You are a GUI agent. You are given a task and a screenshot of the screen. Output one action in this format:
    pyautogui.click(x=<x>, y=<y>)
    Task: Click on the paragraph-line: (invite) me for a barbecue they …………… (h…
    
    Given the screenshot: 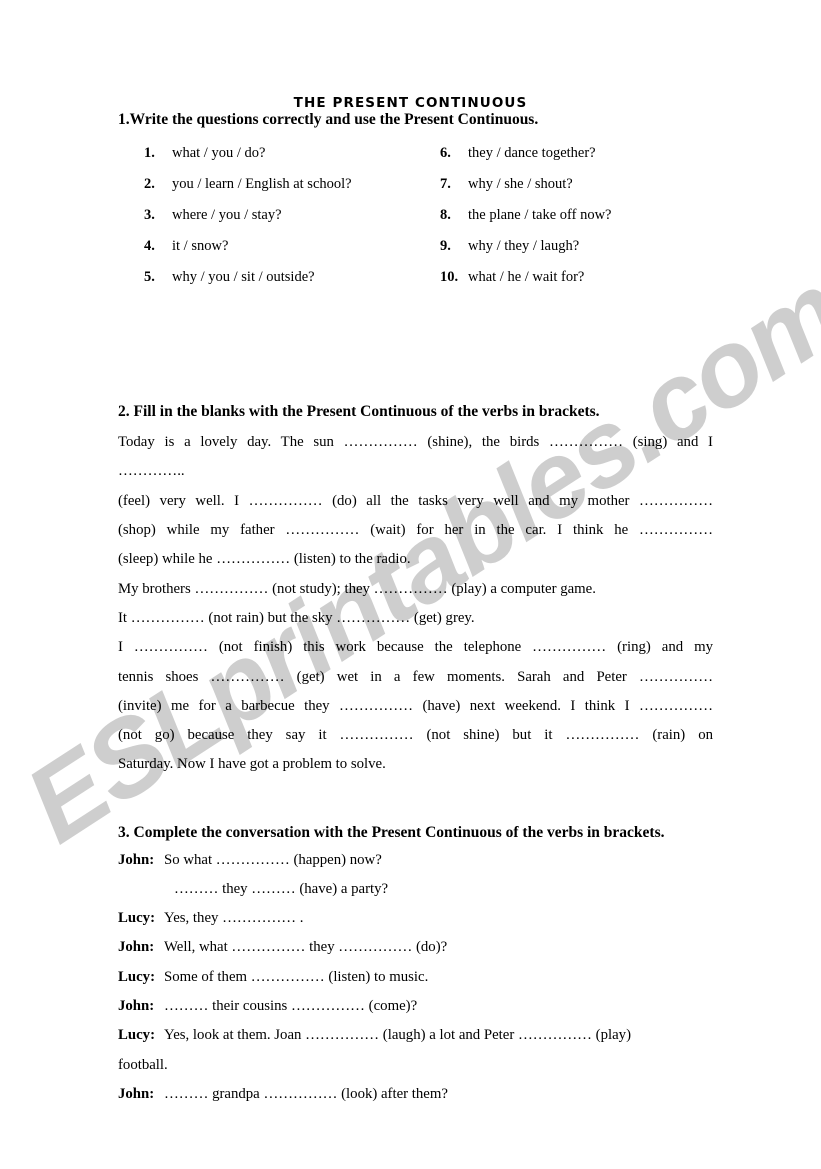 What is the action you would take?
    pyautogui.click(x=415, y=705)
    